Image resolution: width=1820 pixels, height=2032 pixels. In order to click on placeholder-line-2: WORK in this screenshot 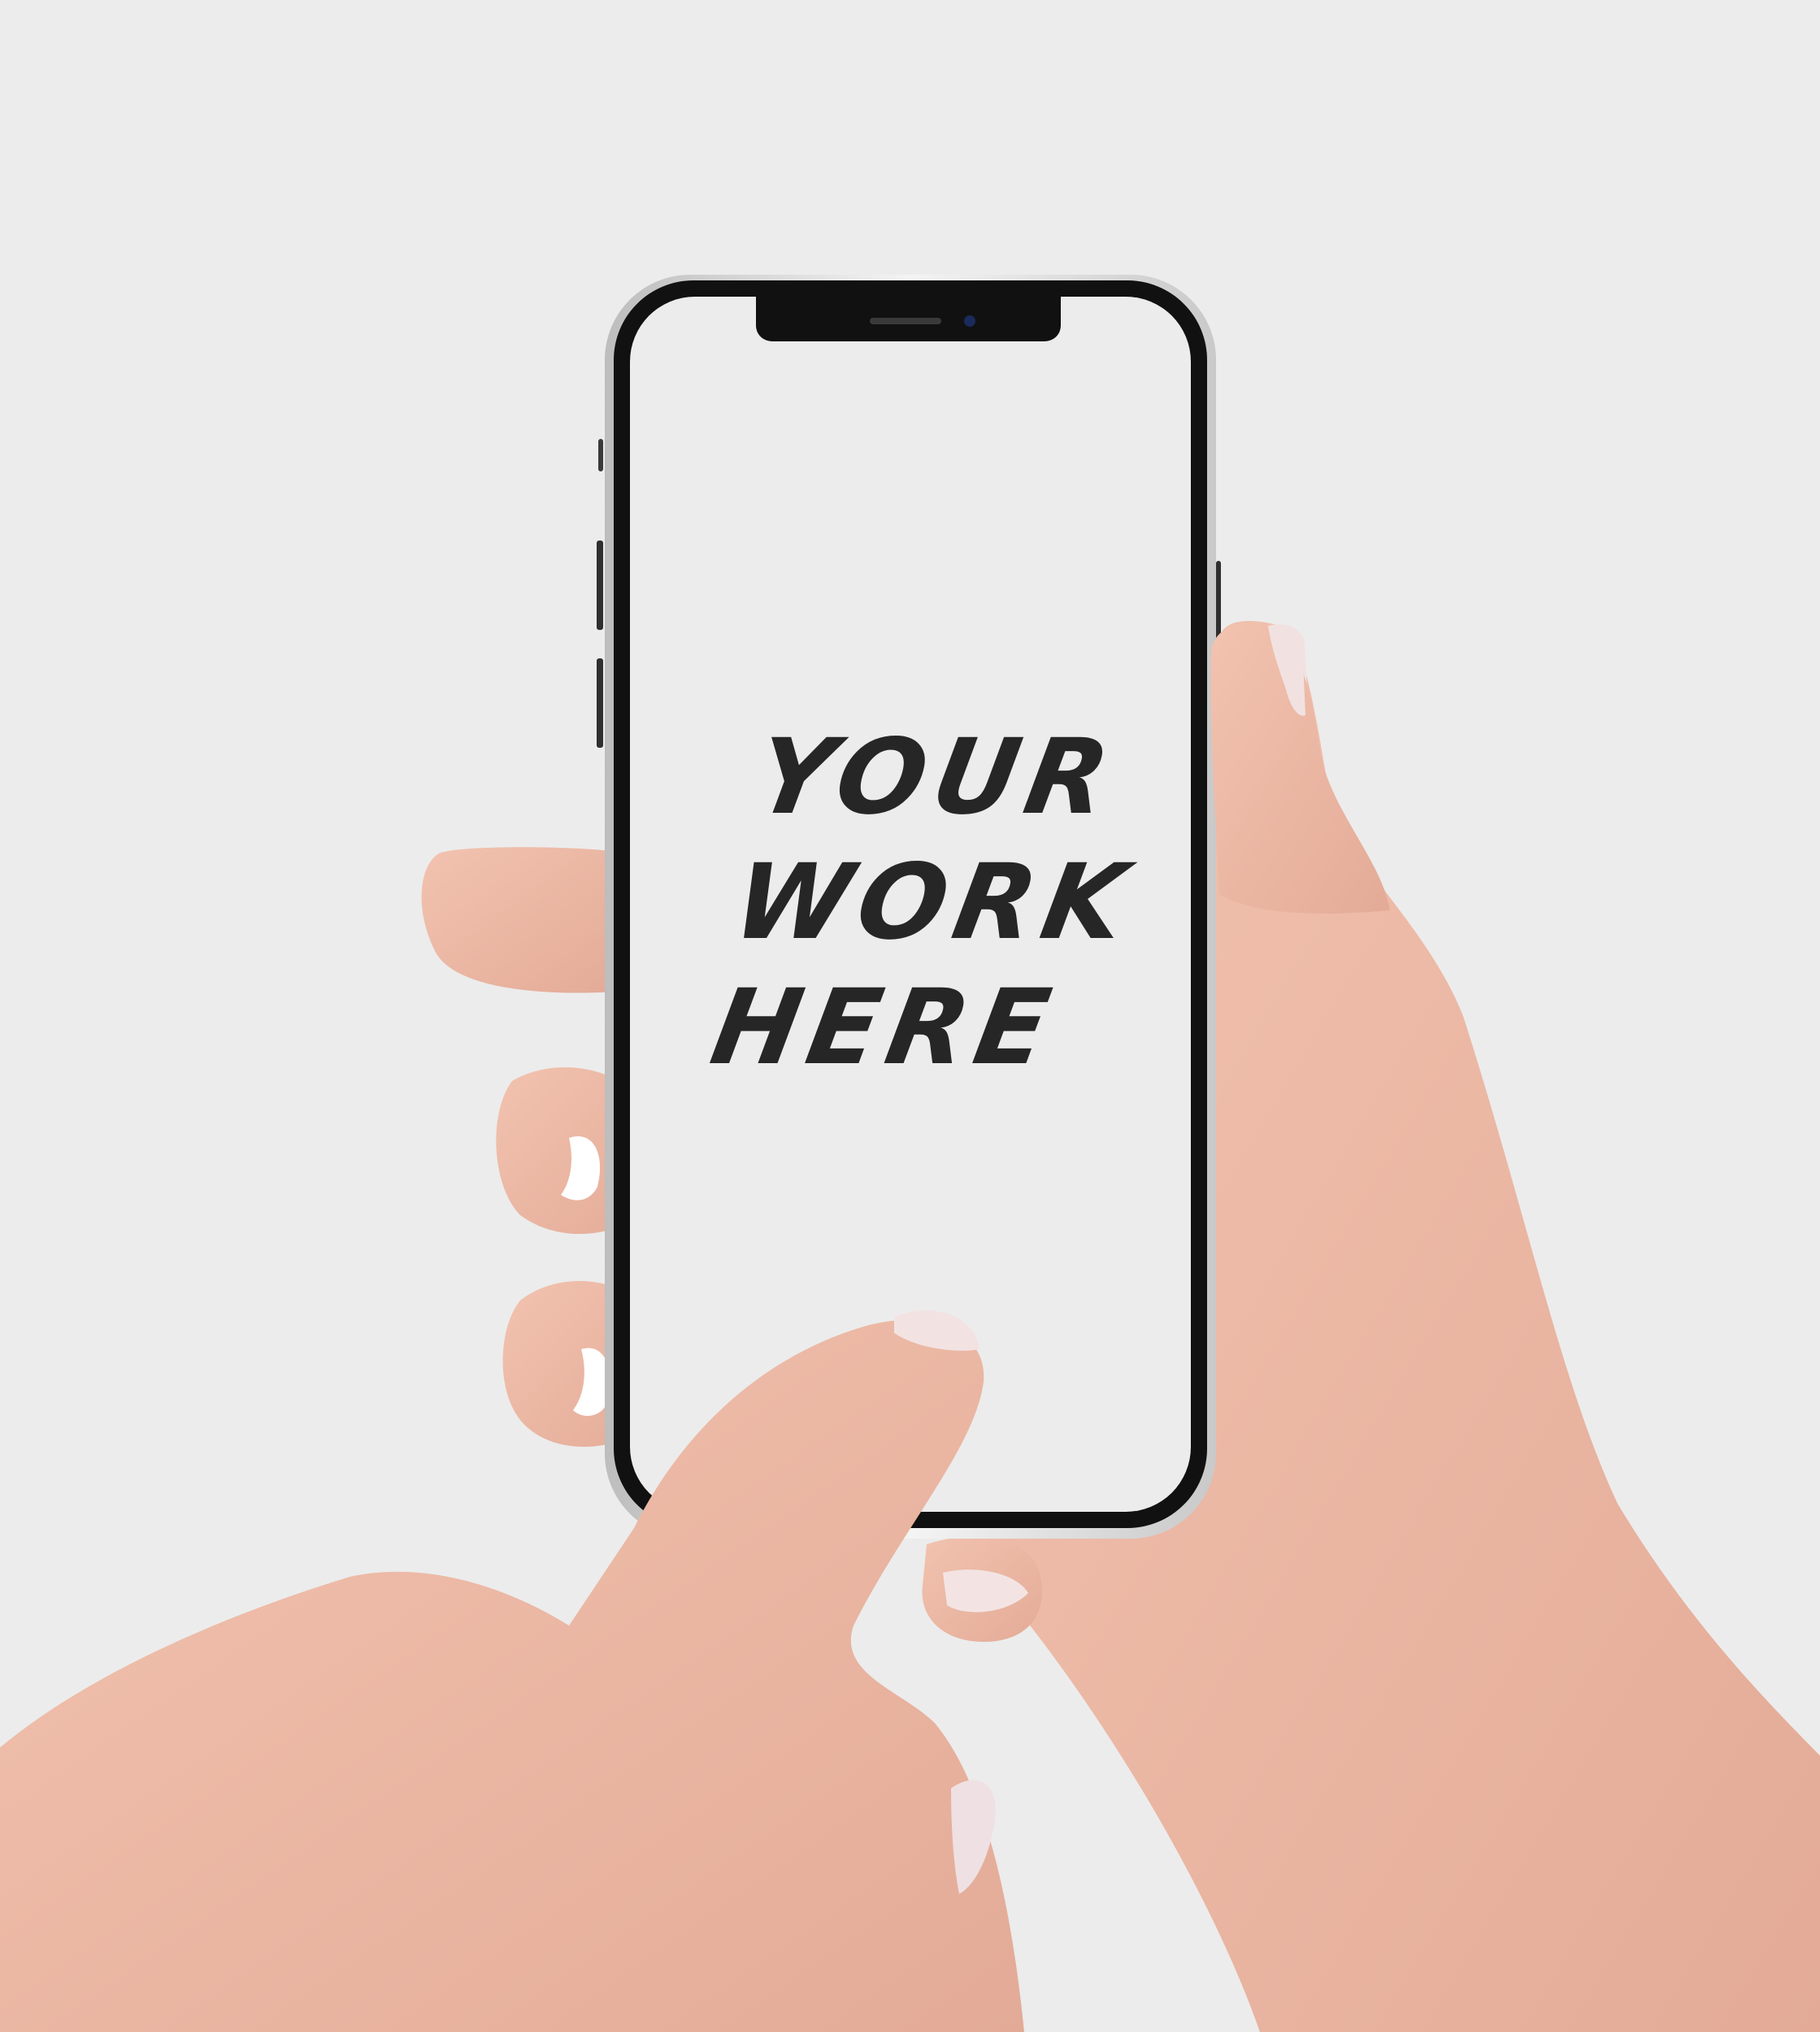, I will do `click(934, 902)`.